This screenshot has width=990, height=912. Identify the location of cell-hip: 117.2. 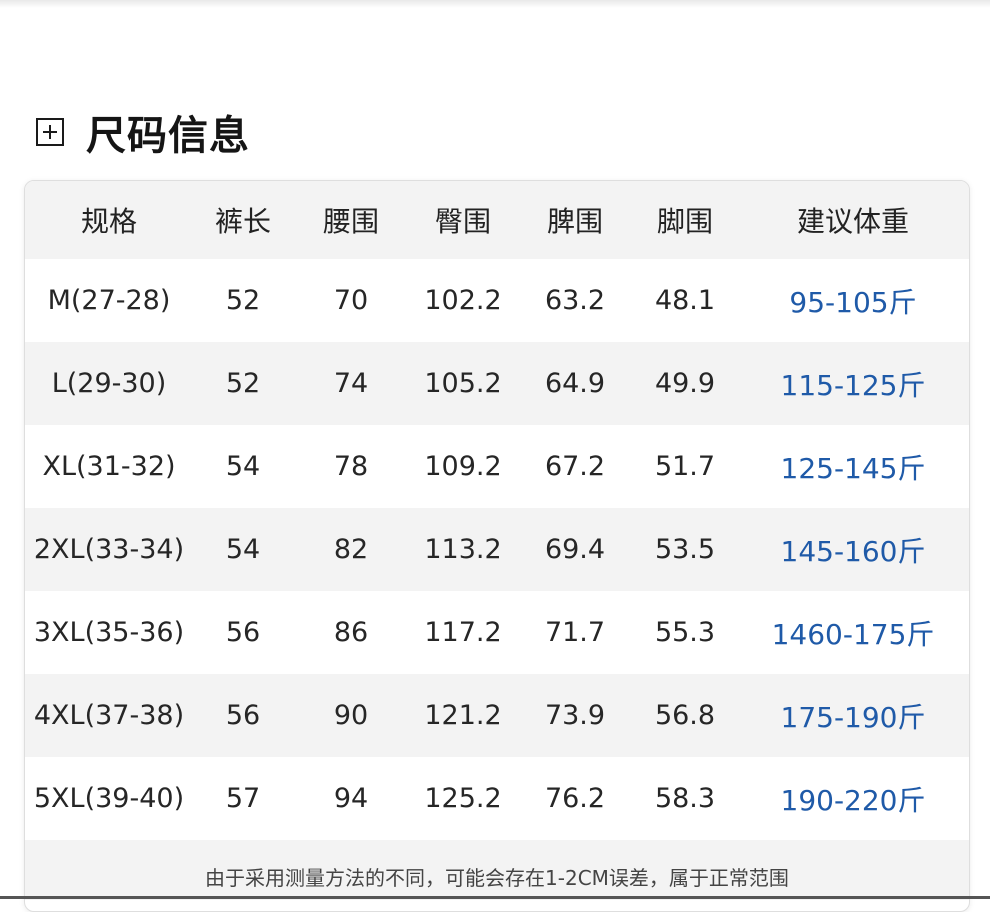
(463, 632).